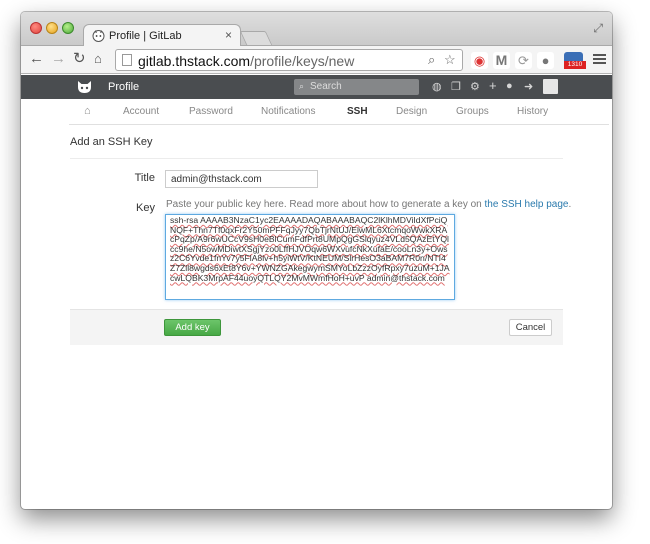  Describe the element at coordinates (356, 87) in the screenshot. I see `search-input: ⌕ Search` at that location.